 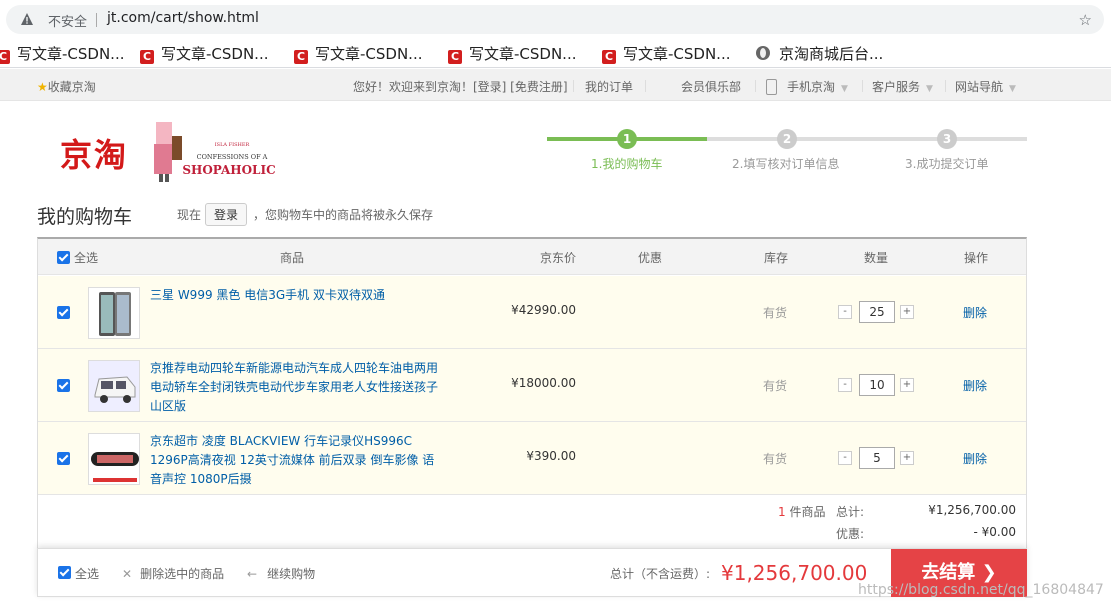 I want to click on watermark-text: https://blog.csdn.net/qq_16804847, so click(x=981, y=590).